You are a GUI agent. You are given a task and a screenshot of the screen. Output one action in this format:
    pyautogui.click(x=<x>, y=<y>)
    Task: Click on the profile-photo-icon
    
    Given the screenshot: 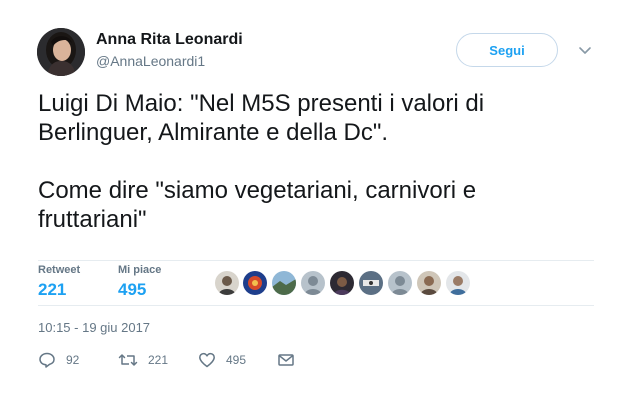 What is the action you would take?
    pyautogui.click(x=61, y=52)
    